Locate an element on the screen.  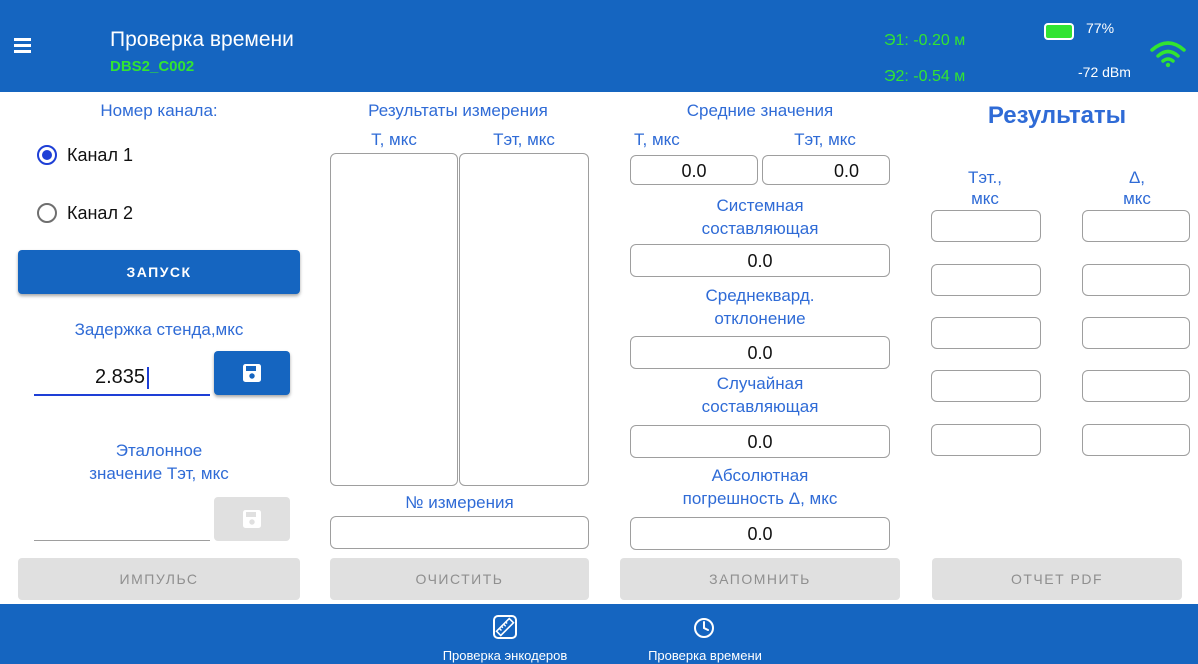
systematic-value: 0.0 is located at coordinates (760, 261).